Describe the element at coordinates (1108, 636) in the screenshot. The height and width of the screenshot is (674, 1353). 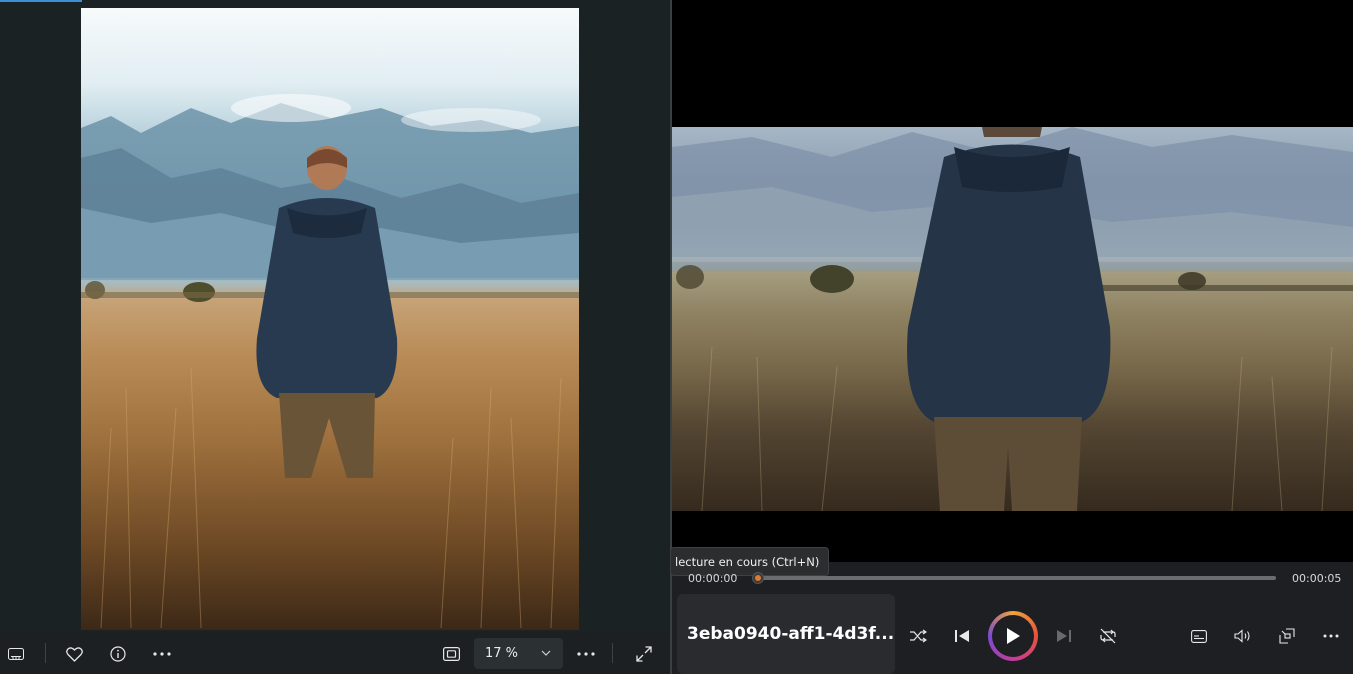
I see `repeat-off-icon` at that location.